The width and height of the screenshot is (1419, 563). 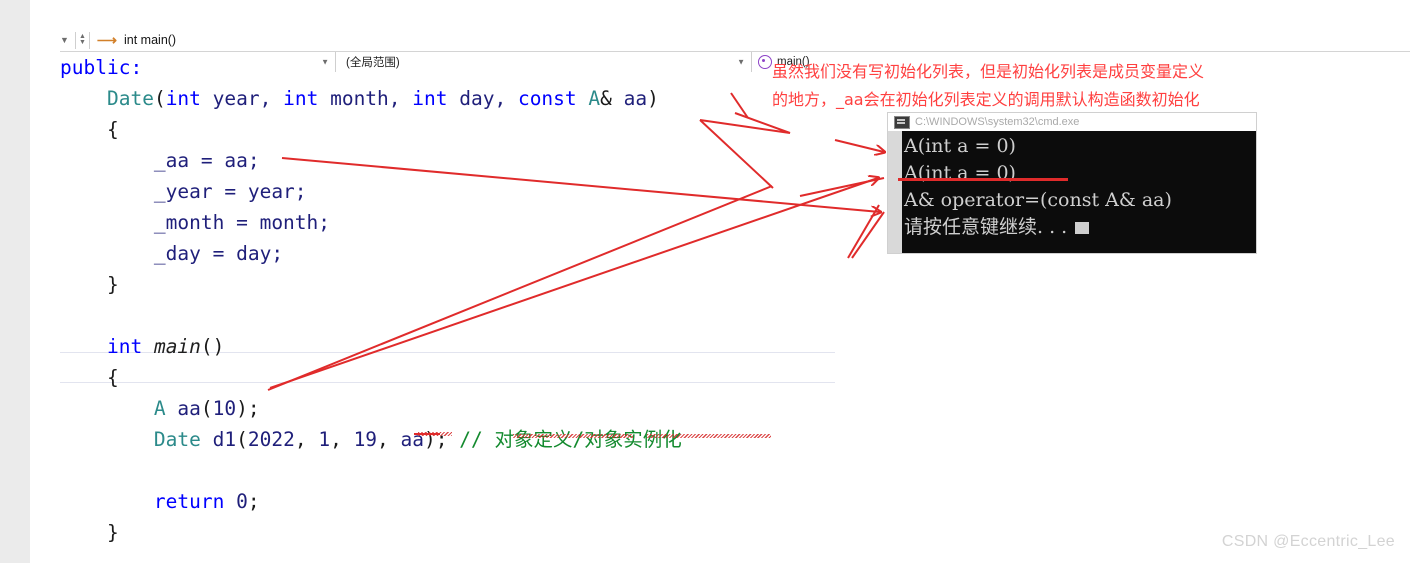 I want to click on code-line-l-ob2: {, so click(x=560, y=377).